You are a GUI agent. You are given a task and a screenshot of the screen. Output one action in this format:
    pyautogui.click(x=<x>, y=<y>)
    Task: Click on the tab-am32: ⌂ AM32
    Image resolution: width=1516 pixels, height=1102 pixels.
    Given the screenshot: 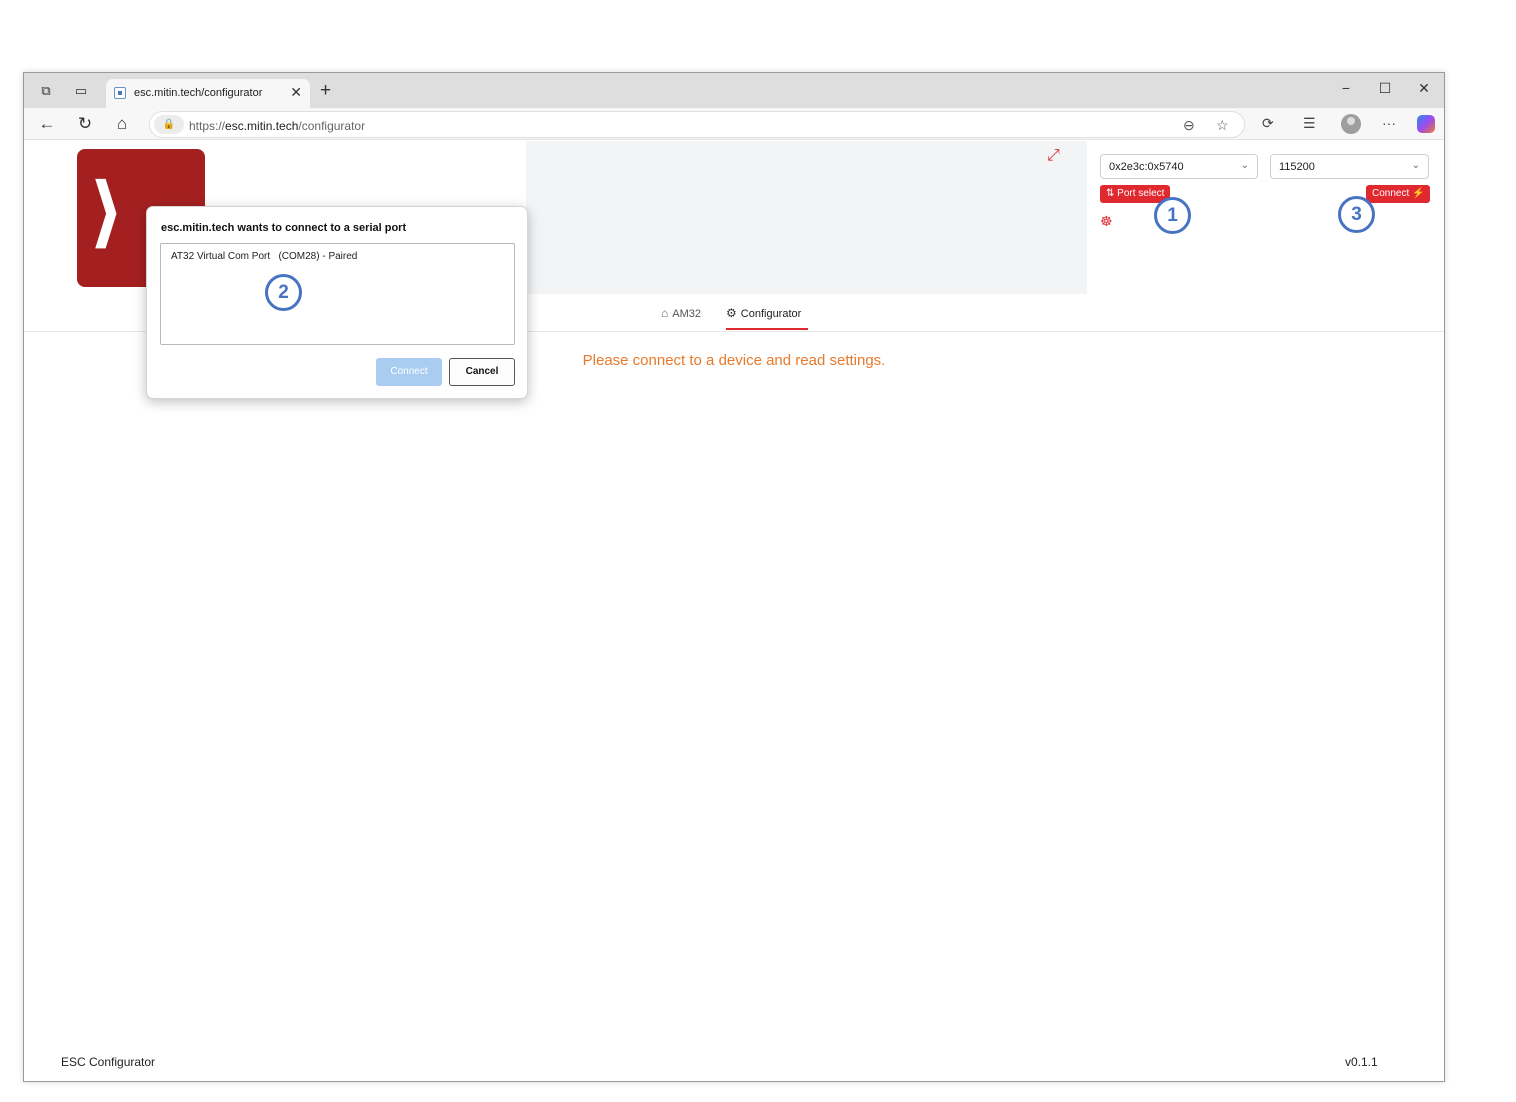 What is the action you would take?
    pyautogui.click(x=681, y=313)
    